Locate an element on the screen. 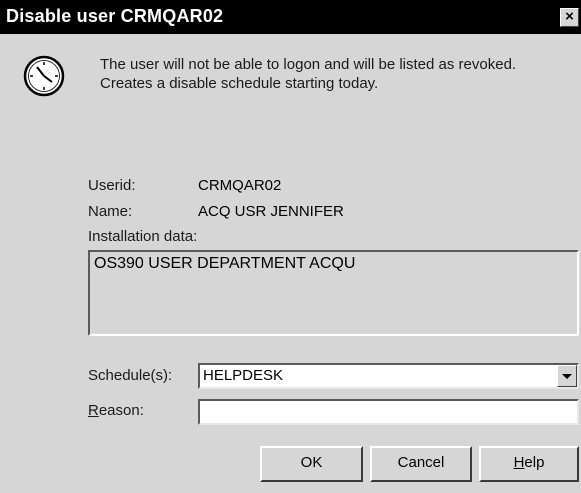 This screenshot has height=493, width=581. close-button: × is located at coordinates (569, 17).